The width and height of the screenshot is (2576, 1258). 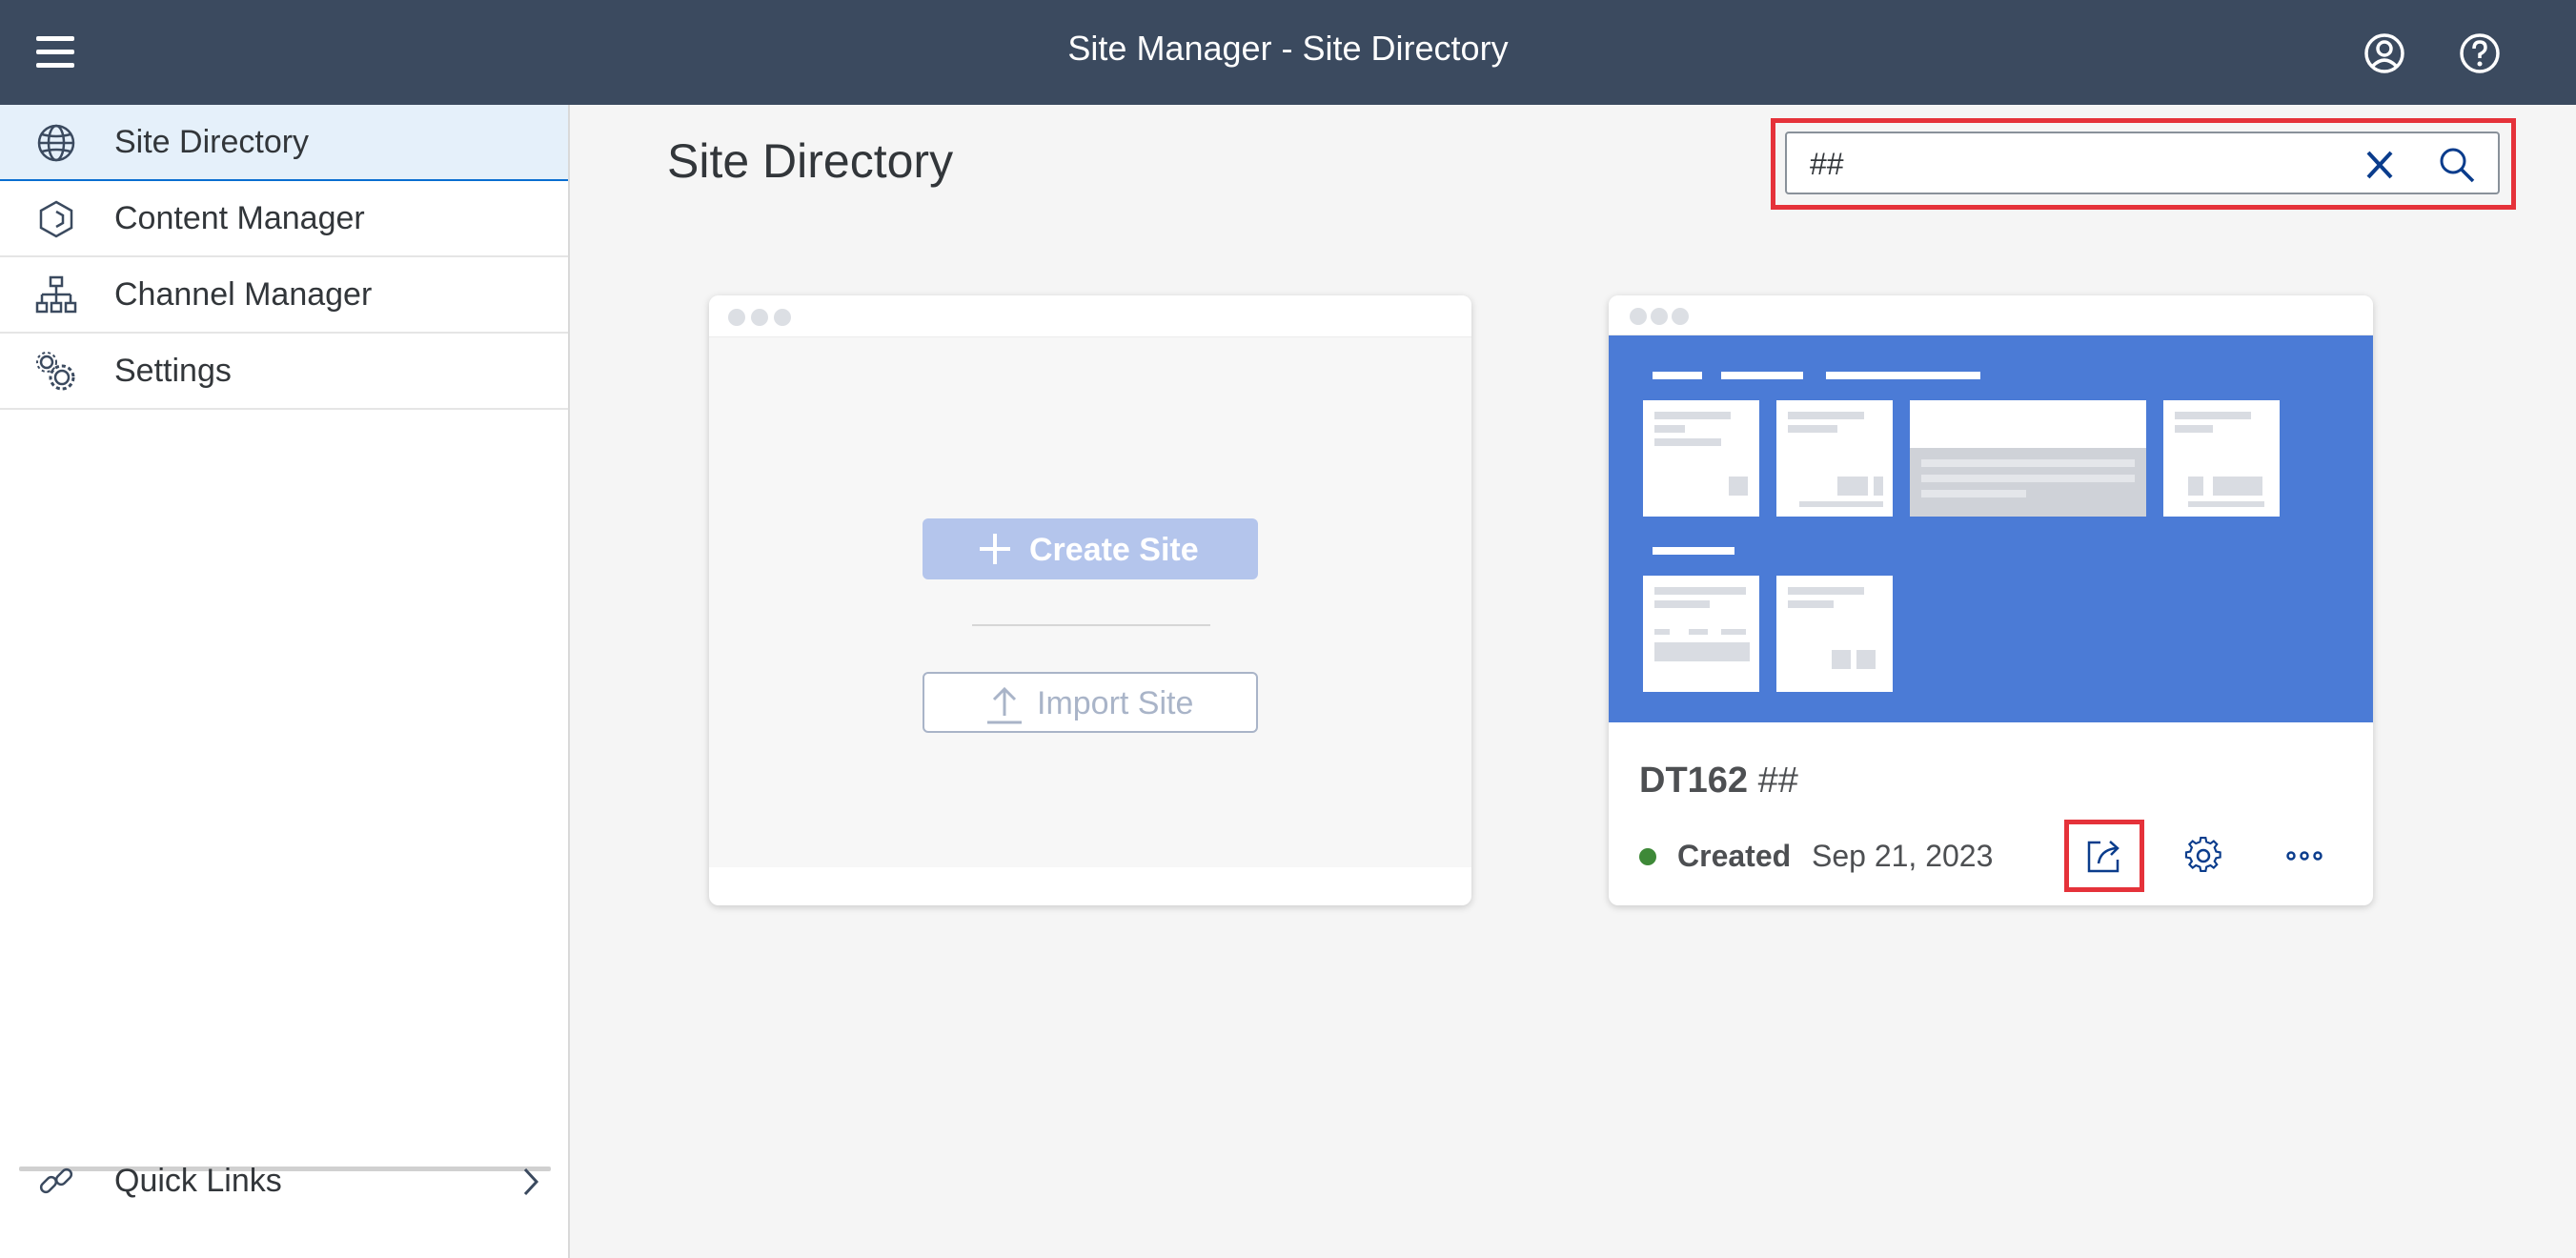 What do you see at coordinates (1116, 703) in the screenshot?
I see `import-site-label: Import Site` at bounding box center [1116, 703].